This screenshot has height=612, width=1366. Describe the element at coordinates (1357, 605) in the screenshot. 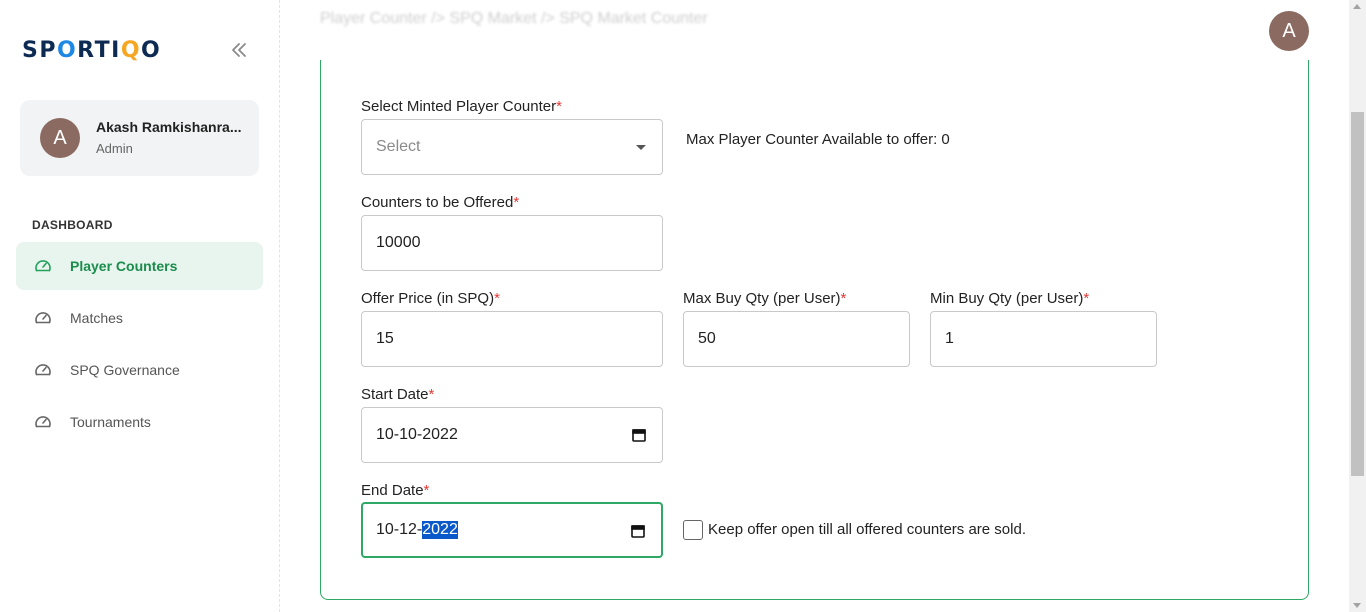

I see `scroll-down-arrow-icon` at that location.